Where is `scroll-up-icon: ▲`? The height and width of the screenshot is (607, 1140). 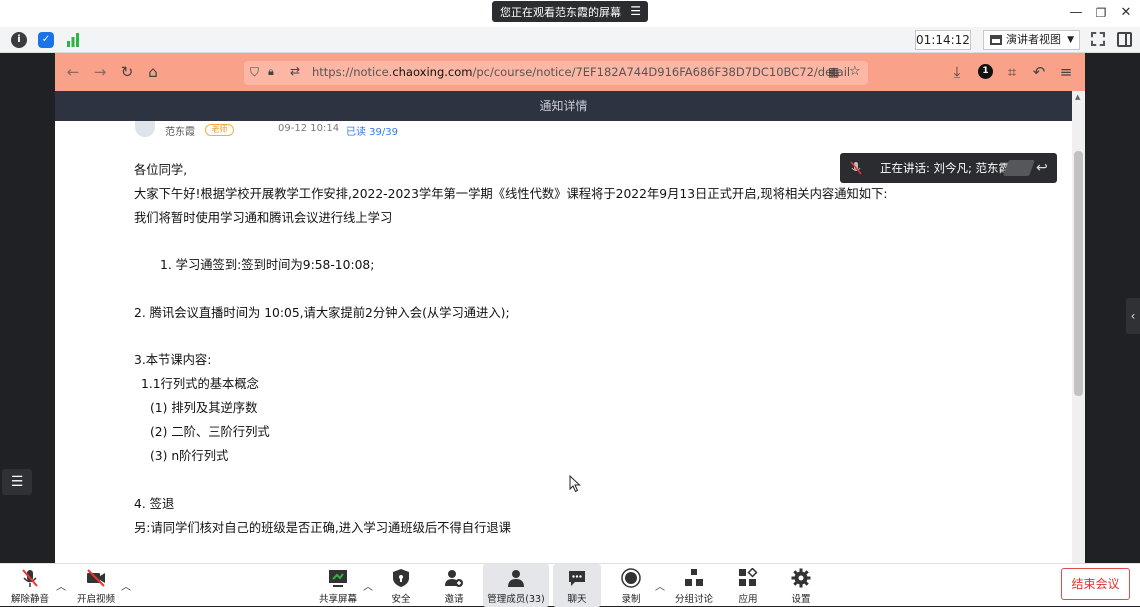 scroll-up-icon: ▲ is located at coordinates (1077, 97).